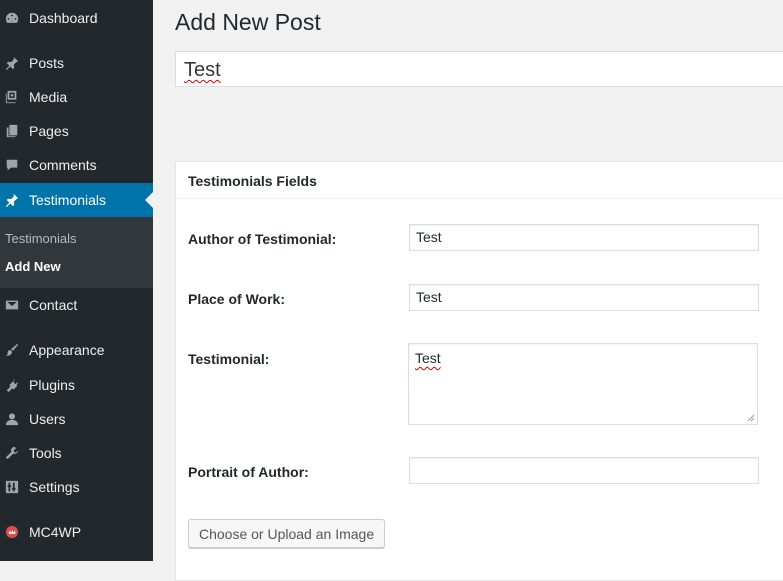 The height and width of the screenshot is (581, 783). What do you see at coordinates (12, 453) in the screenshot?
I see `wrench-icon` at bounding box center [12, 453].